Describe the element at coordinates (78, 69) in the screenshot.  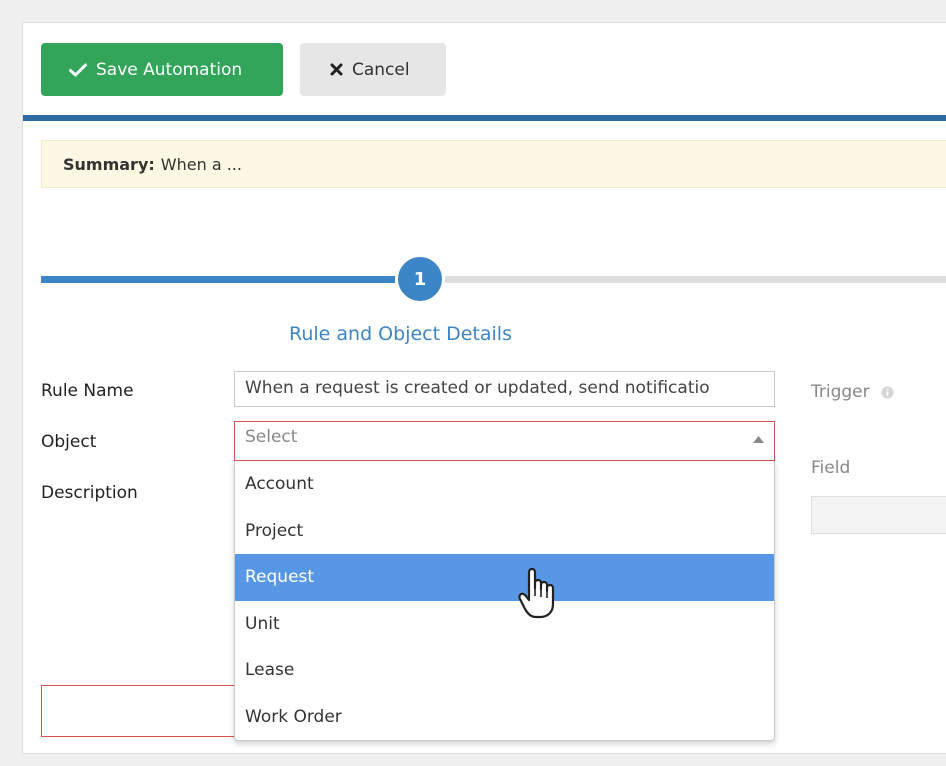
I see `check-icon` at that location.